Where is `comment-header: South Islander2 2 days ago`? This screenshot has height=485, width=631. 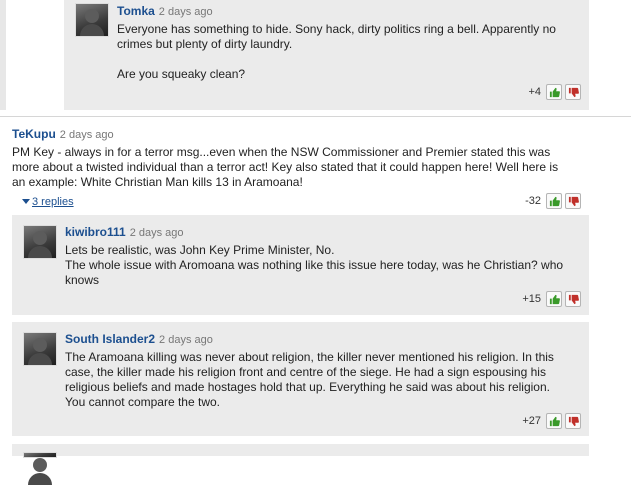
comment-header: South Islander2 2 days ago is located at coordinates (139, 339).